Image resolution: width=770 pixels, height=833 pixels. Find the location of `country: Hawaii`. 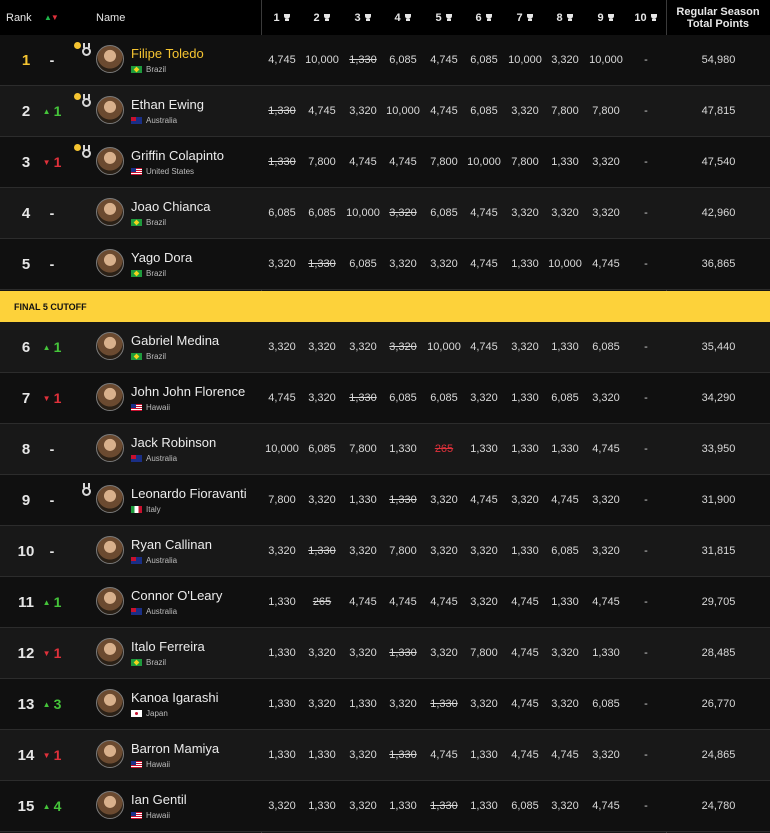

country: Hawaii is located at coordinates (150, 815).